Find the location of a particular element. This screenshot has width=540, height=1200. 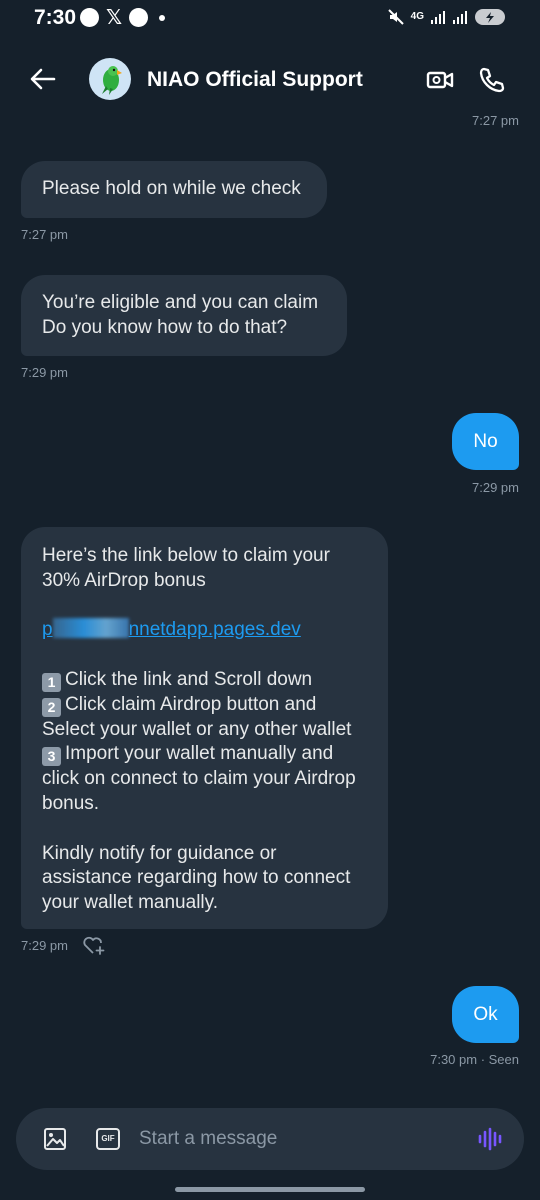

message-text: You’re eligible and you can claim is located at coordinates (180, 302).